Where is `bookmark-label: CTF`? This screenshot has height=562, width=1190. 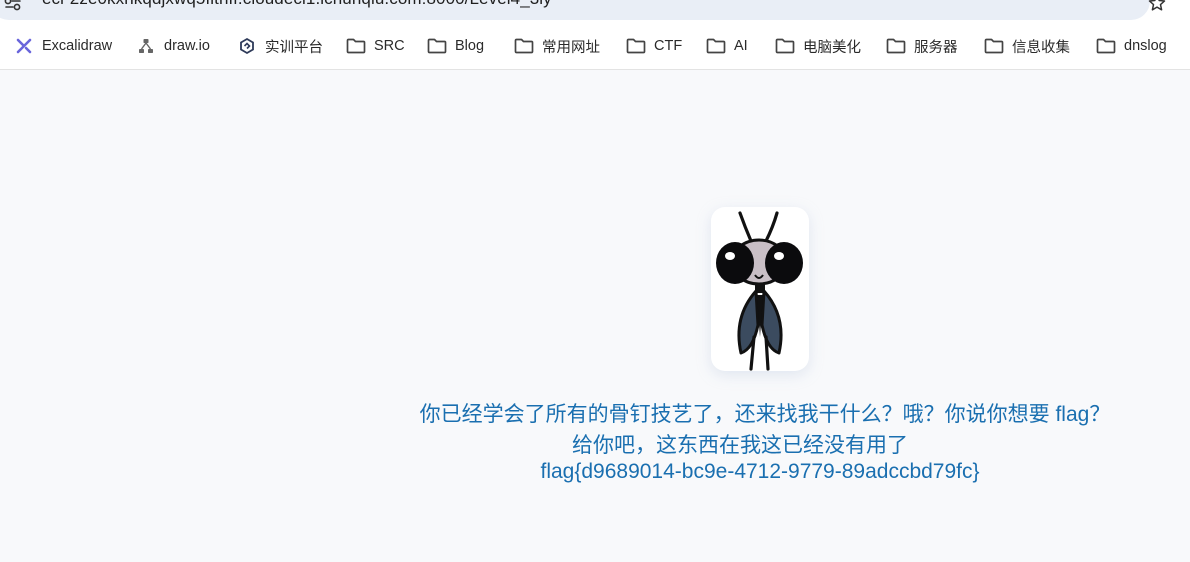
bookmark-label: CTF is located at coordinates (668, 46).